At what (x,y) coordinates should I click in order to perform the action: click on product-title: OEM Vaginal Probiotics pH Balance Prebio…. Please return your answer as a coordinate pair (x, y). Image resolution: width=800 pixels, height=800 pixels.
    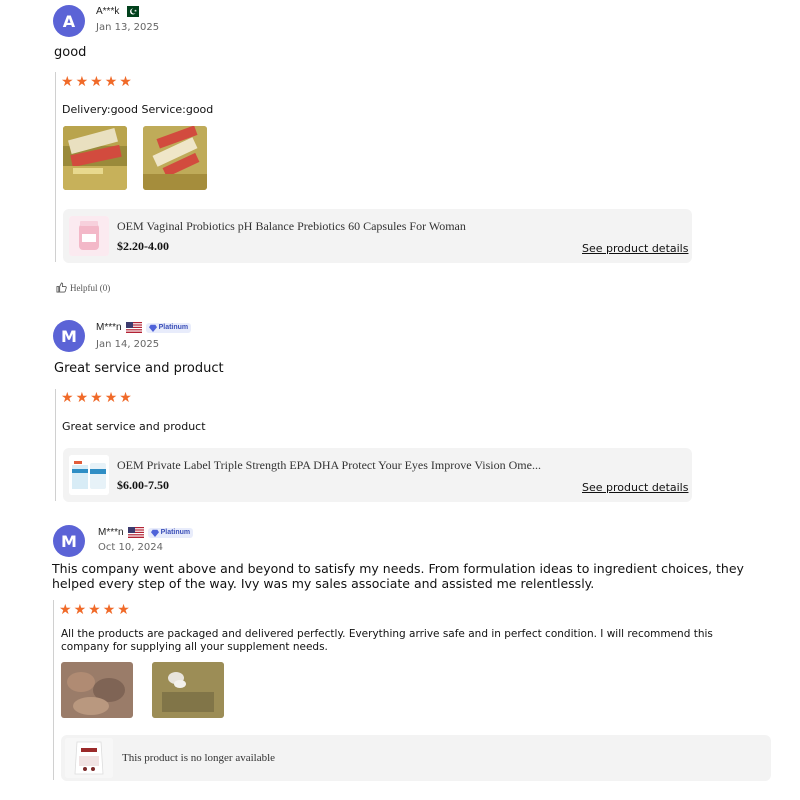
    Looking at the image, I should click on (367, 226).